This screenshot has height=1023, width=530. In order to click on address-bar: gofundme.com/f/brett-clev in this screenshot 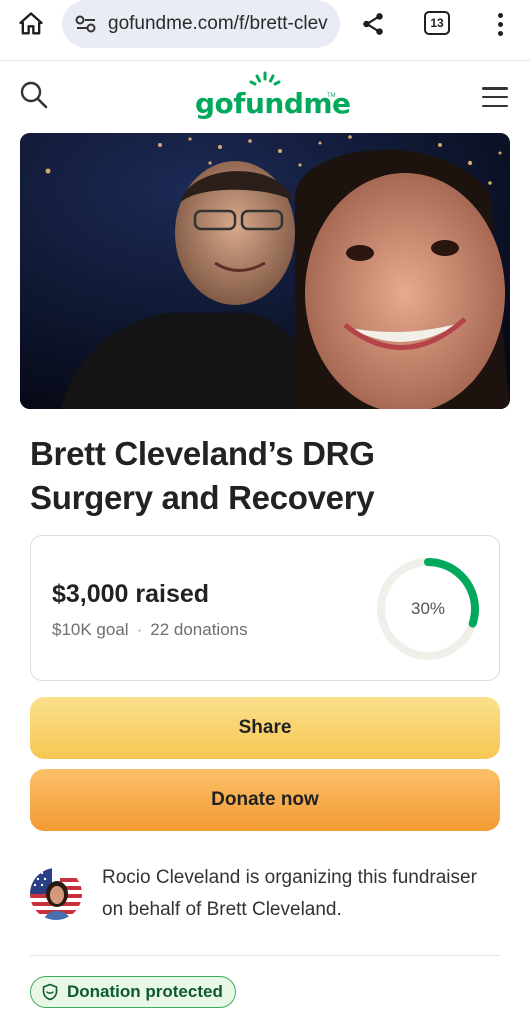, I will do `click(201, 24)`.